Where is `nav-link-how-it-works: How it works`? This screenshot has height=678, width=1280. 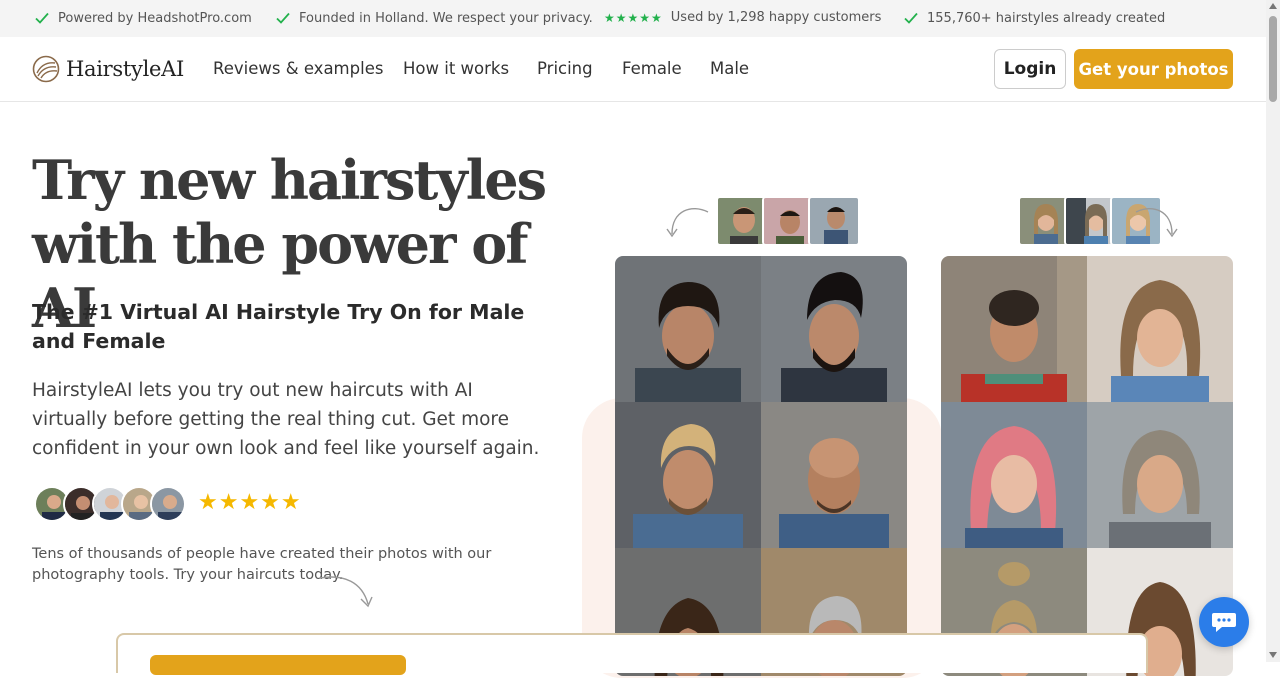 nav-link-how-it-works: How it works is located at coordinates (456, 68).